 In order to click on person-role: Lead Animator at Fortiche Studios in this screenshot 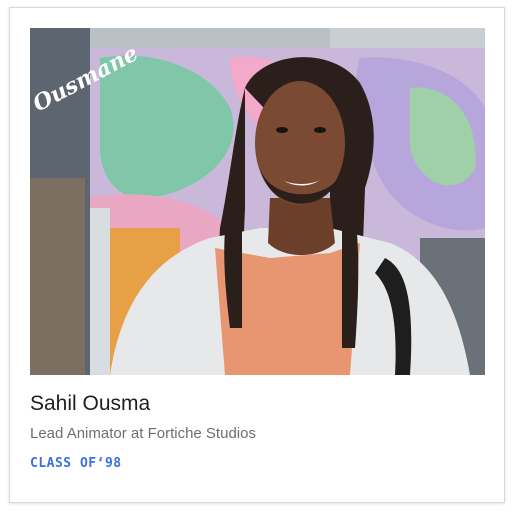, I will do `click(143, 433)`.